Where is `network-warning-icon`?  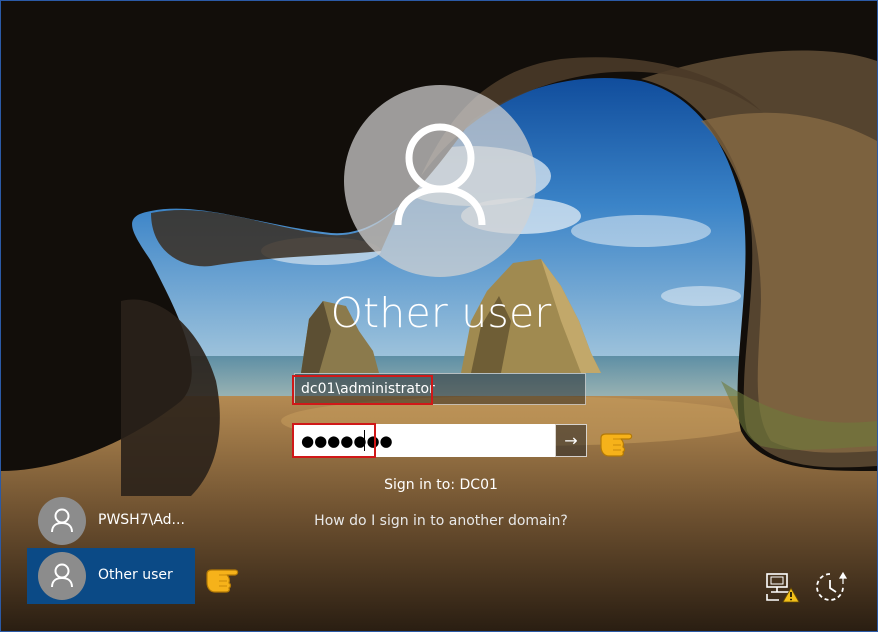
network-warning-icon is located at coordinates (783, 588).